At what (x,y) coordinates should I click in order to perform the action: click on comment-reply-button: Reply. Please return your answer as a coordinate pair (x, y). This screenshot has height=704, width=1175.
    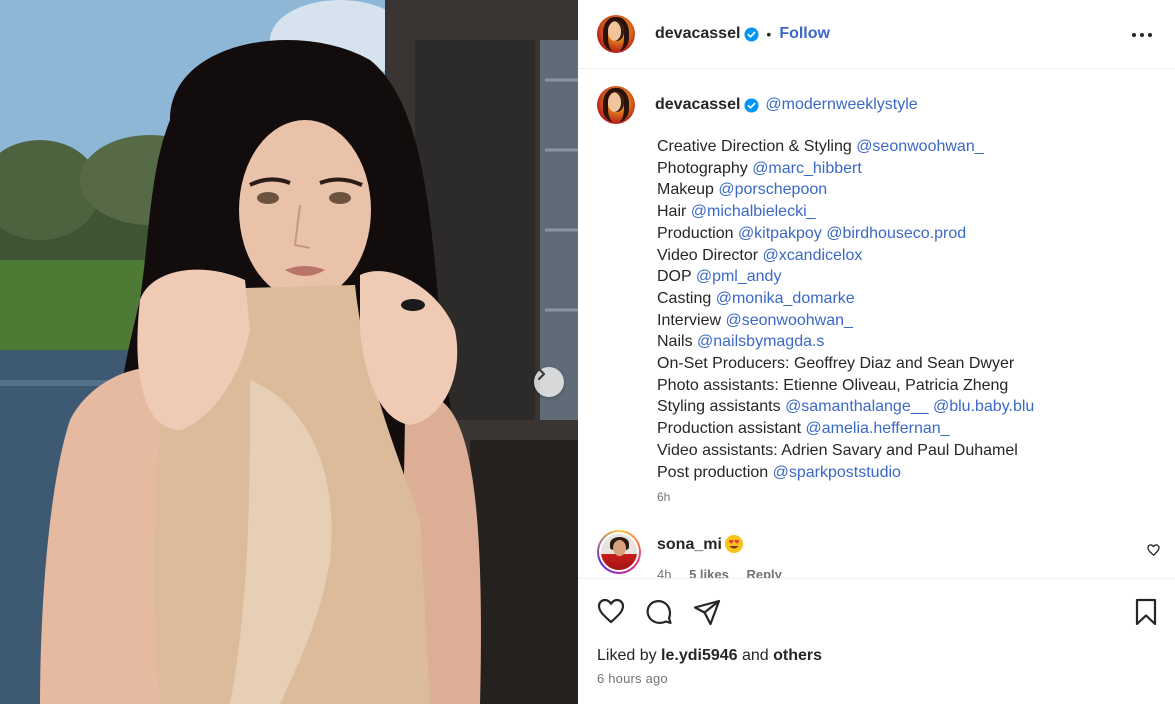
    Looking at the image, I should click on (763, 572).